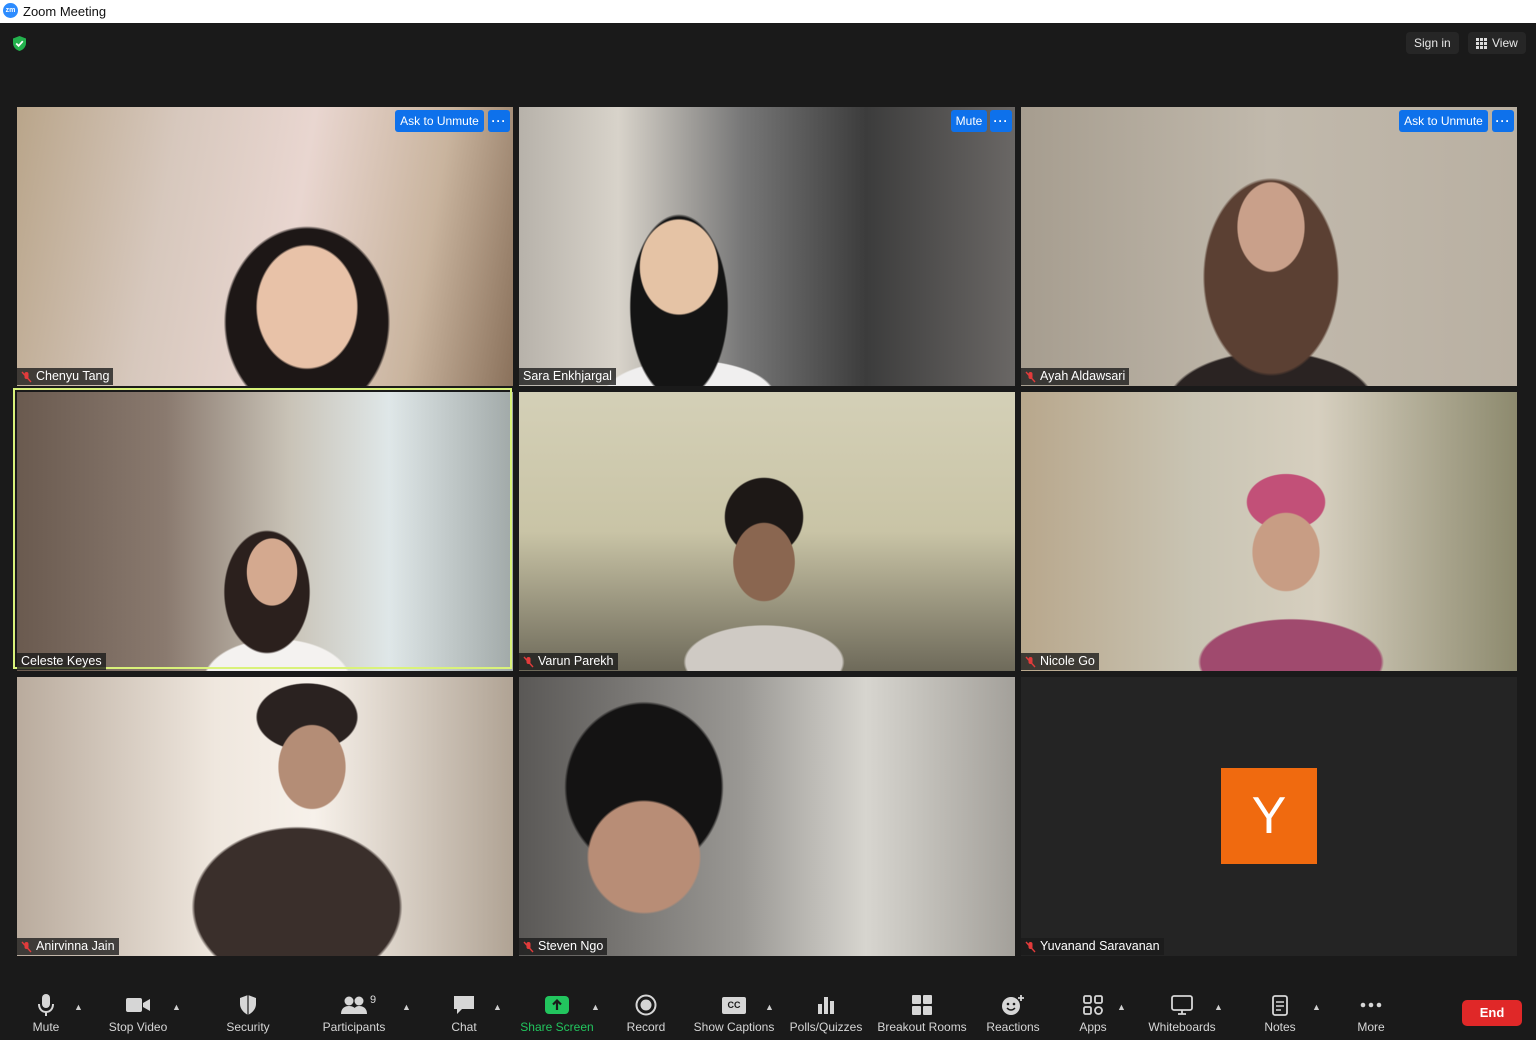 This screenshot has height=1040, width=1536. What do you see at coordinates (1013, 1027) in the screenshot?
I see `reactions-label: Reactions` at bounding box center [1013, 1027].